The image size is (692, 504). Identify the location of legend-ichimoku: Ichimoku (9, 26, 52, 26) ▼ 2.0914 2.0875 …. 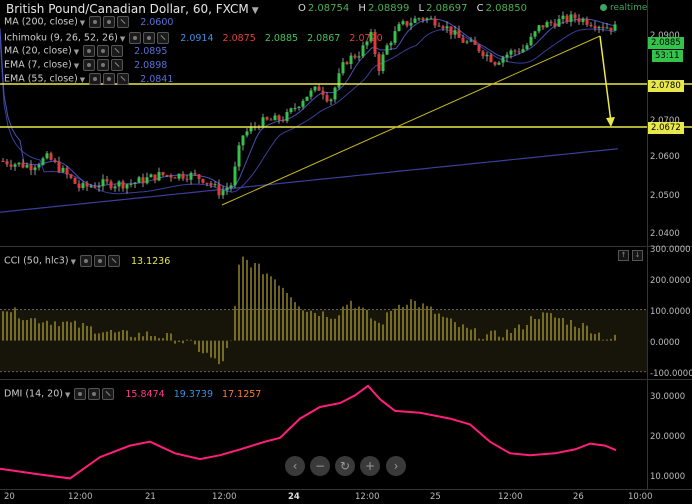
(193, 38).